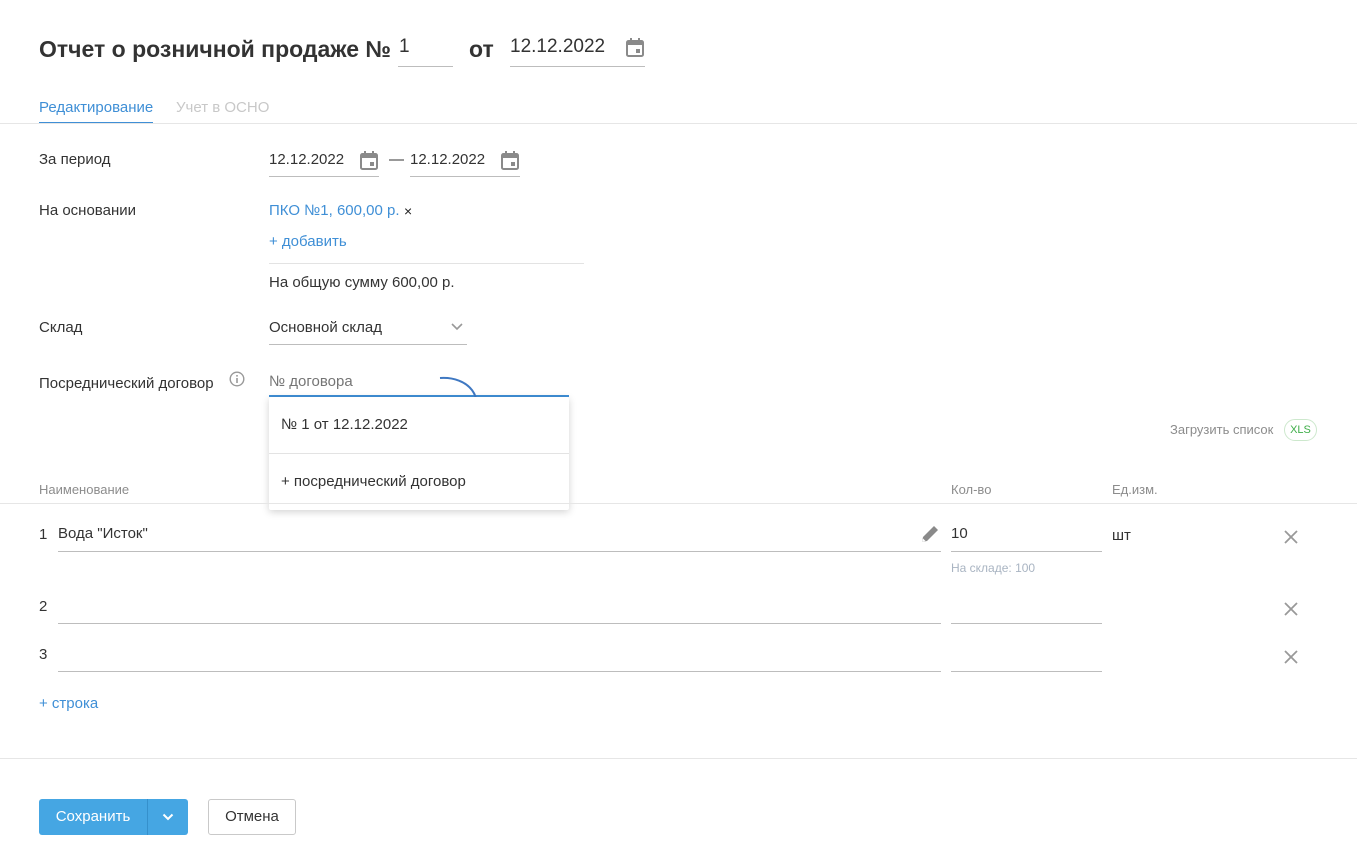 This screenshot has height=860, width=1357. What do you see at coordinates (1135, 489) in the screenshot?
I see `column-unit-header: Ед.изм.` at bounding box center [1135, 489].